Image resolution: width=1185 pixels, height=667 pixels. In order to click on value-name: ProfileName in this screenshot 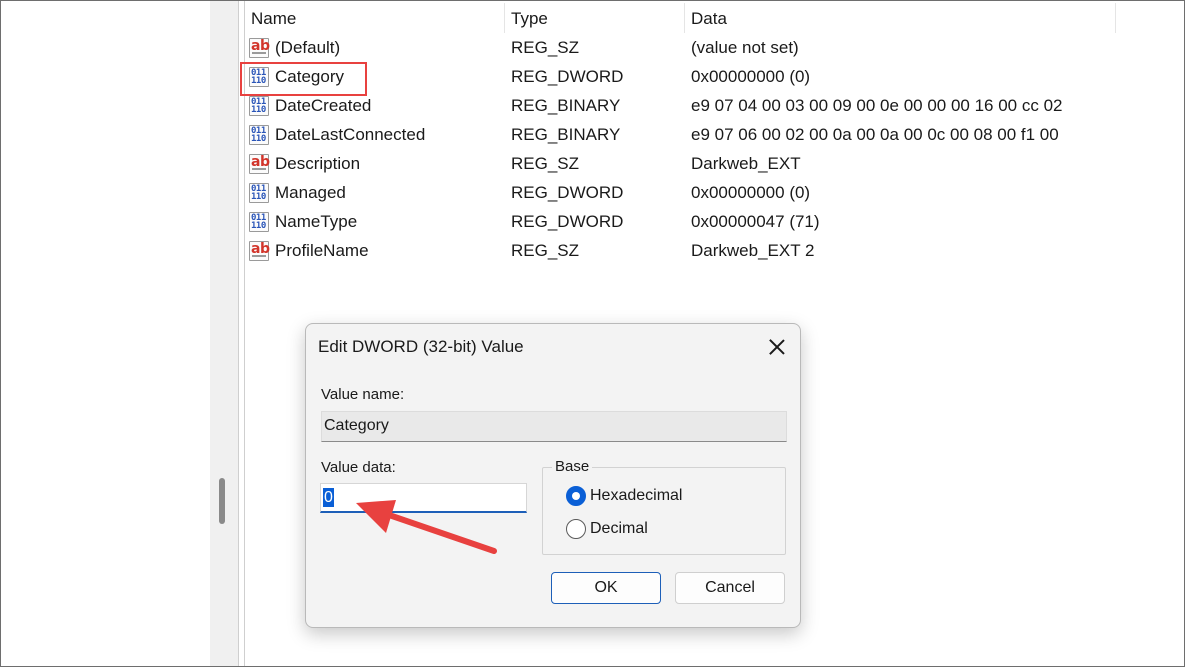, I will do `click(322, 250)`.